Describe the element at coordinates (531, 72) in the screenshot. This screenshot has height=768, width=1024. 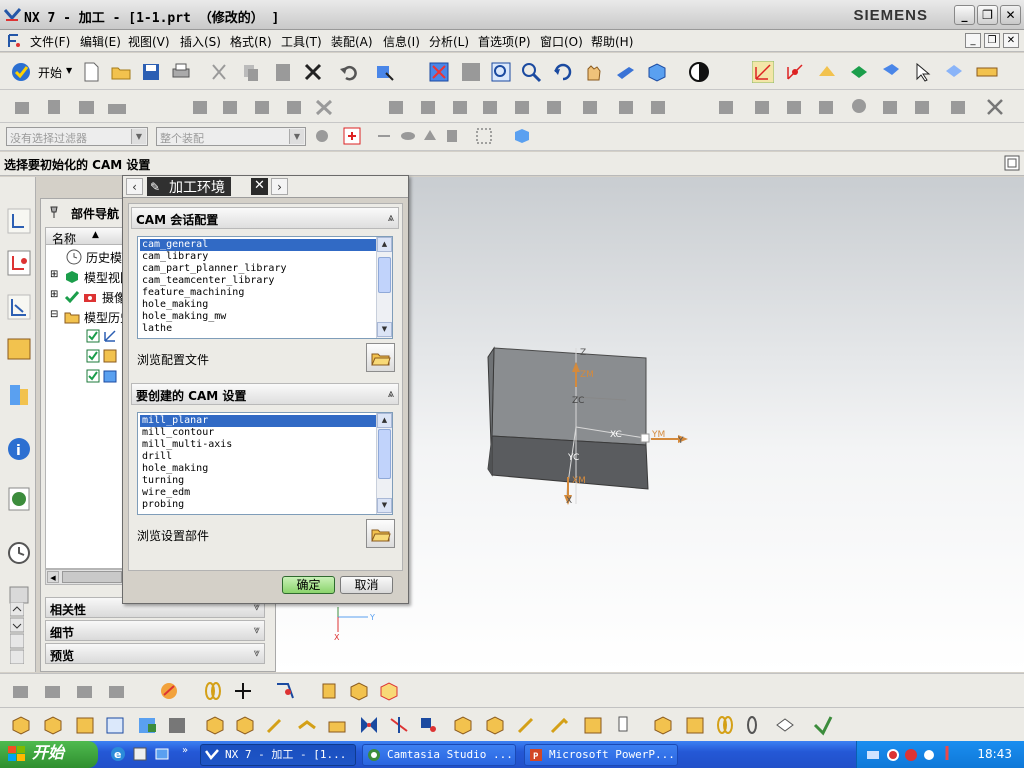
I see `zoom-icon` at that location.